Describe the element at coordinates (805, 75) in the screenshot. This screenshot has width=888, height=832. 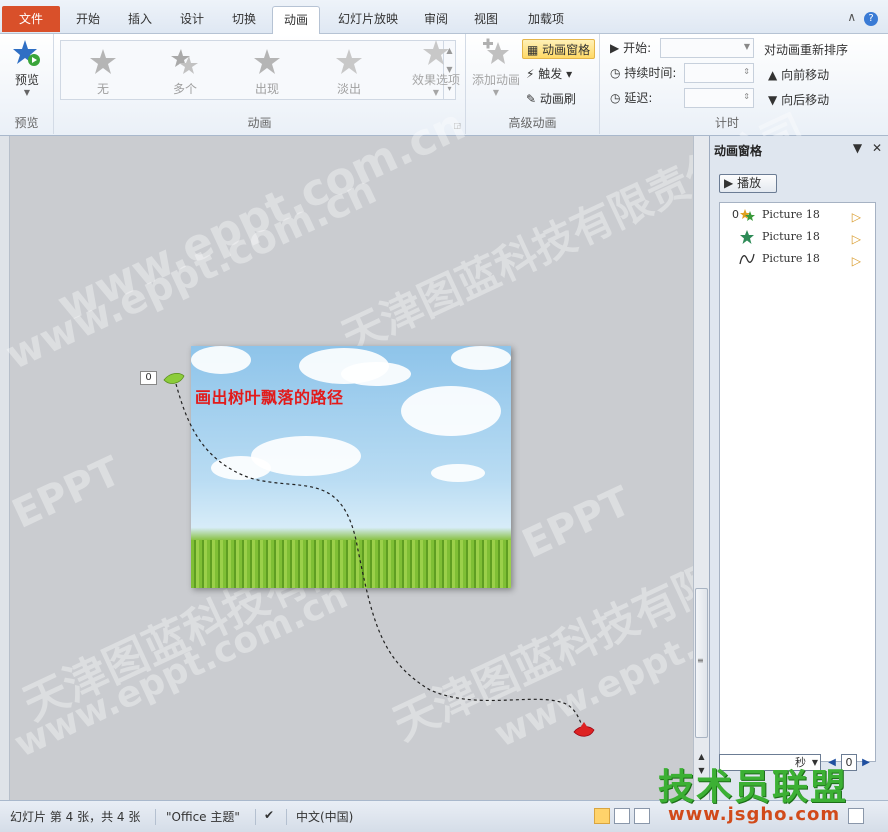
I see `move-earlier-label: 向前移动` at that location.